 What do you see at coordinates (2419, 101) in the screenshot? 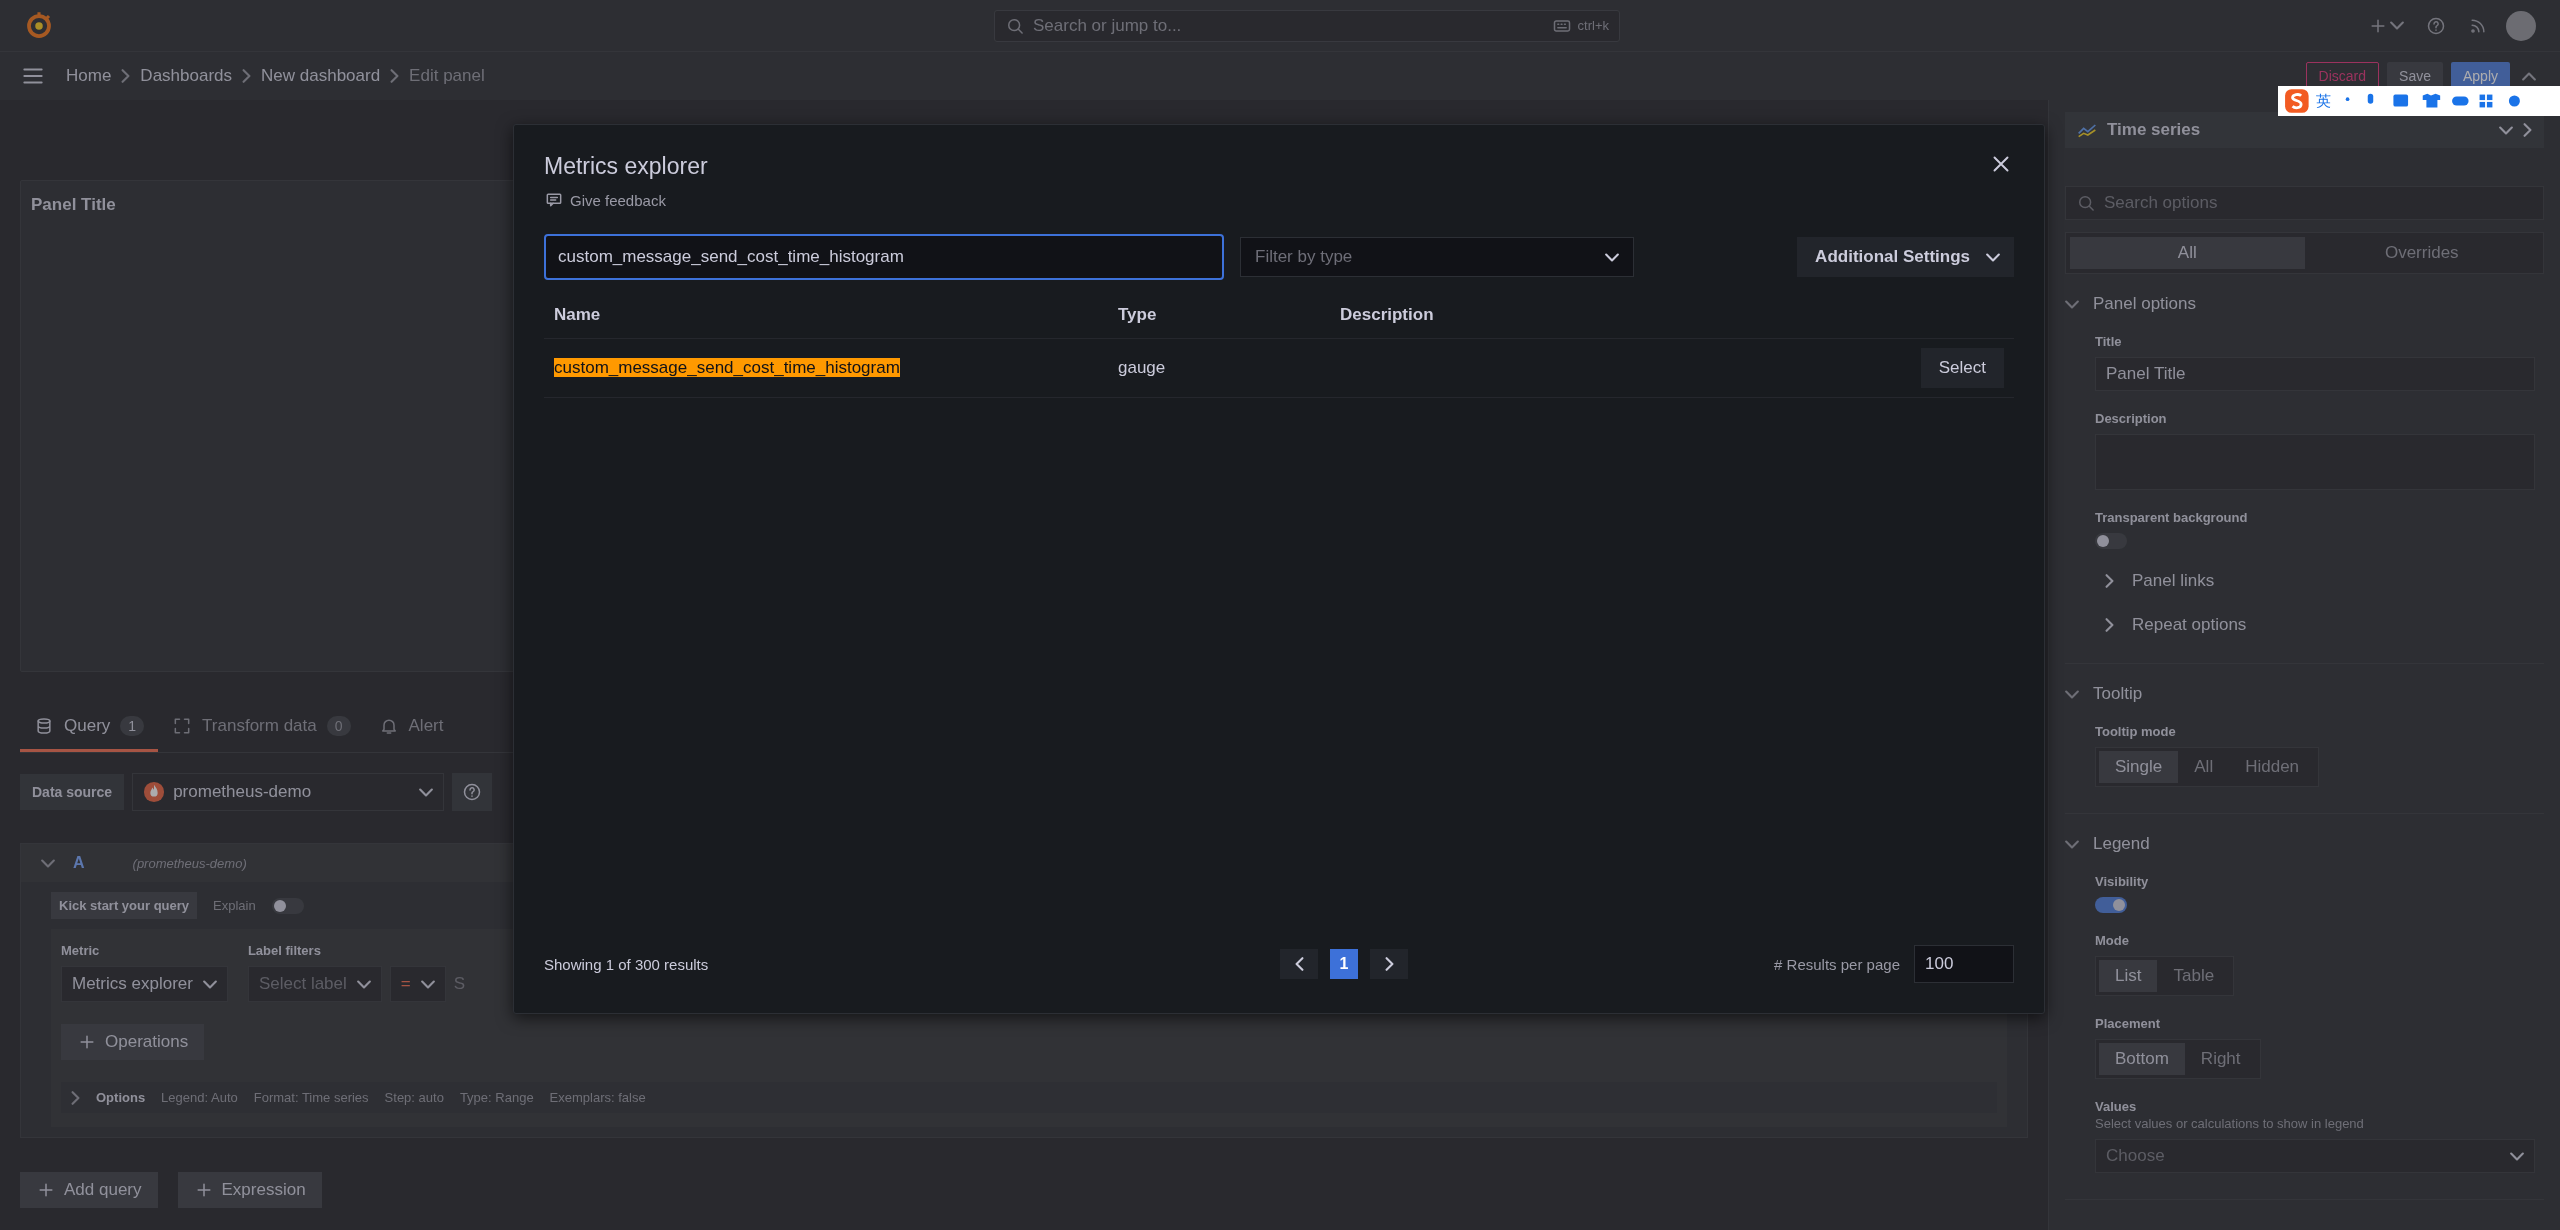
I see `ime-toolbar: 英` at bounding box center [2419, 101].